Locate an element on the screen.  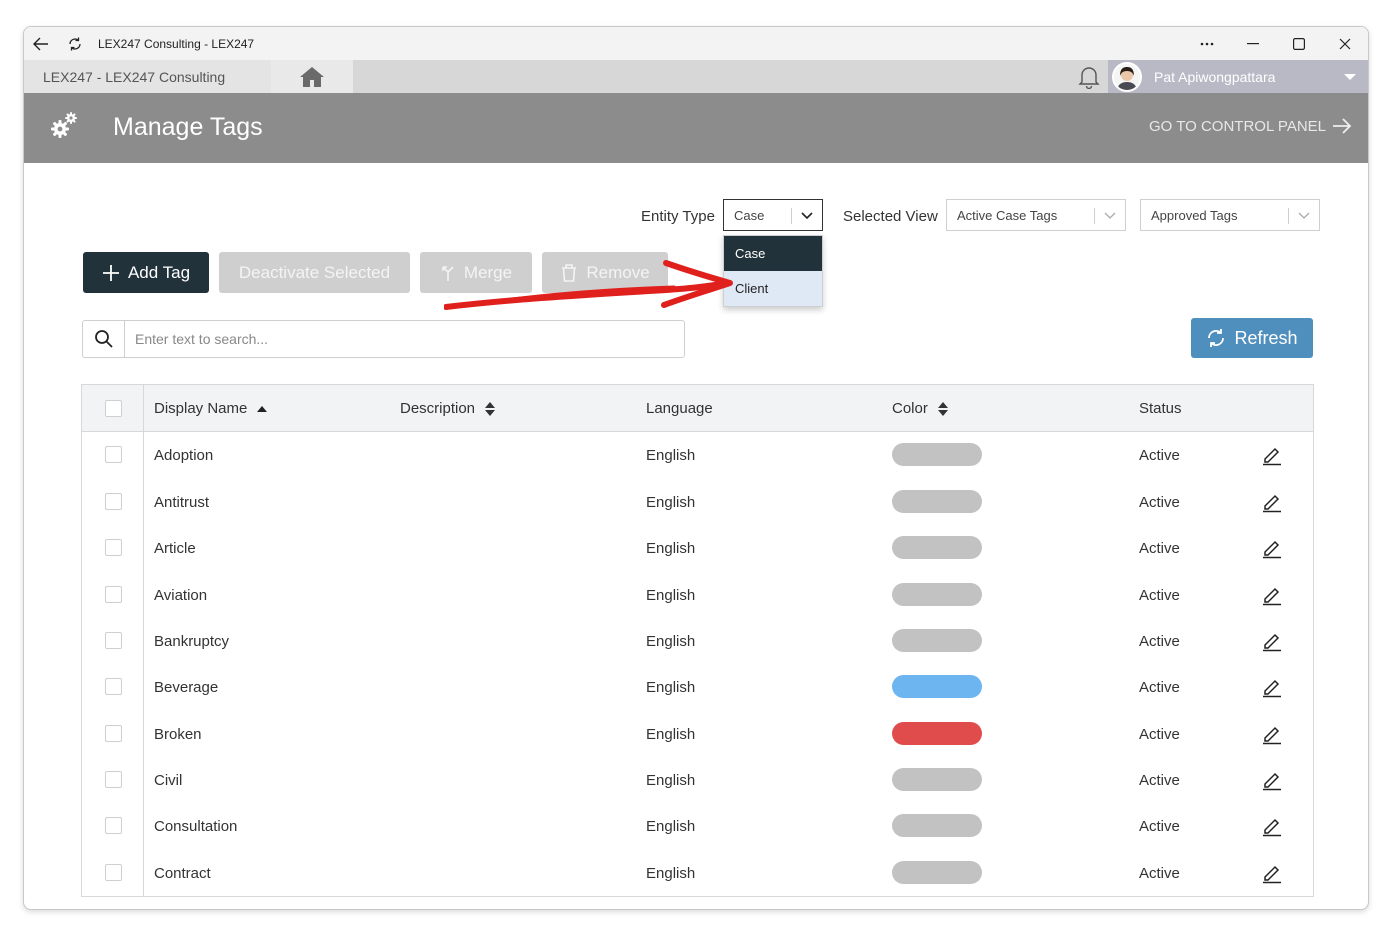
user-menu: Pat Apiwongpattara is located at coordinates (1238, 76).